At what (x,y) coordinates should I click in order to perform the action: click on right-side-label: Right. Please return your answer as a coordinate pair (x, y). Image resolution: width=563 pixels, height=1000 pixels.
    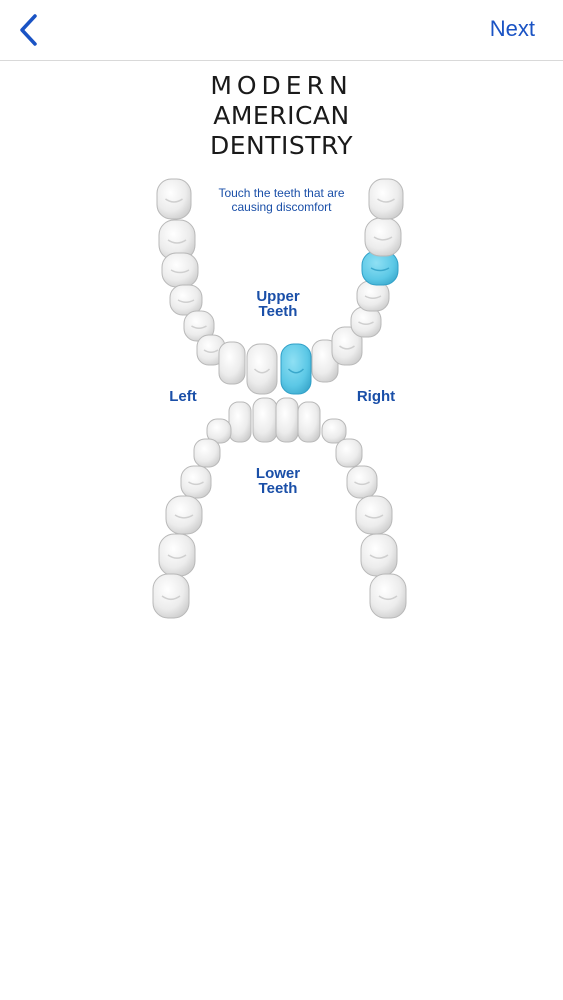
    Looking at the image, I should click on (376, 396).